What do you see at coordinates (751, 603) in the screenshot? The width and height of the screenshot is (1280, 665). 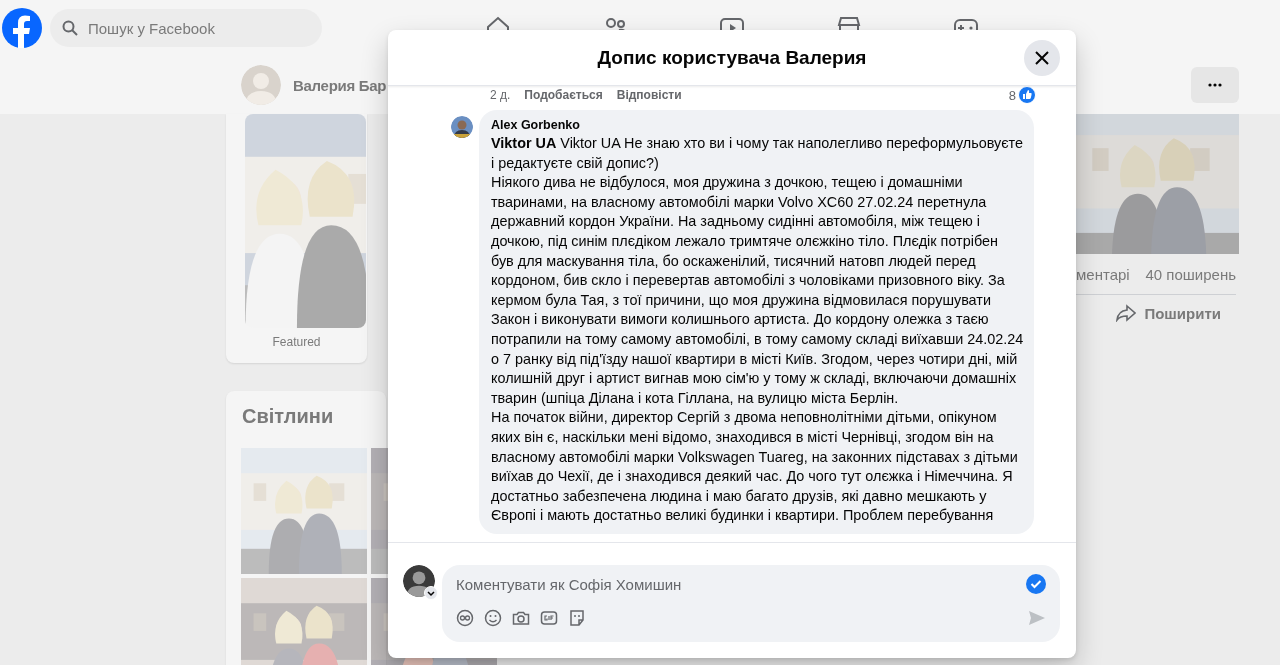 I see `comment-field: Коментувати як Софія Хомишин` at bounding box center [751, 603].